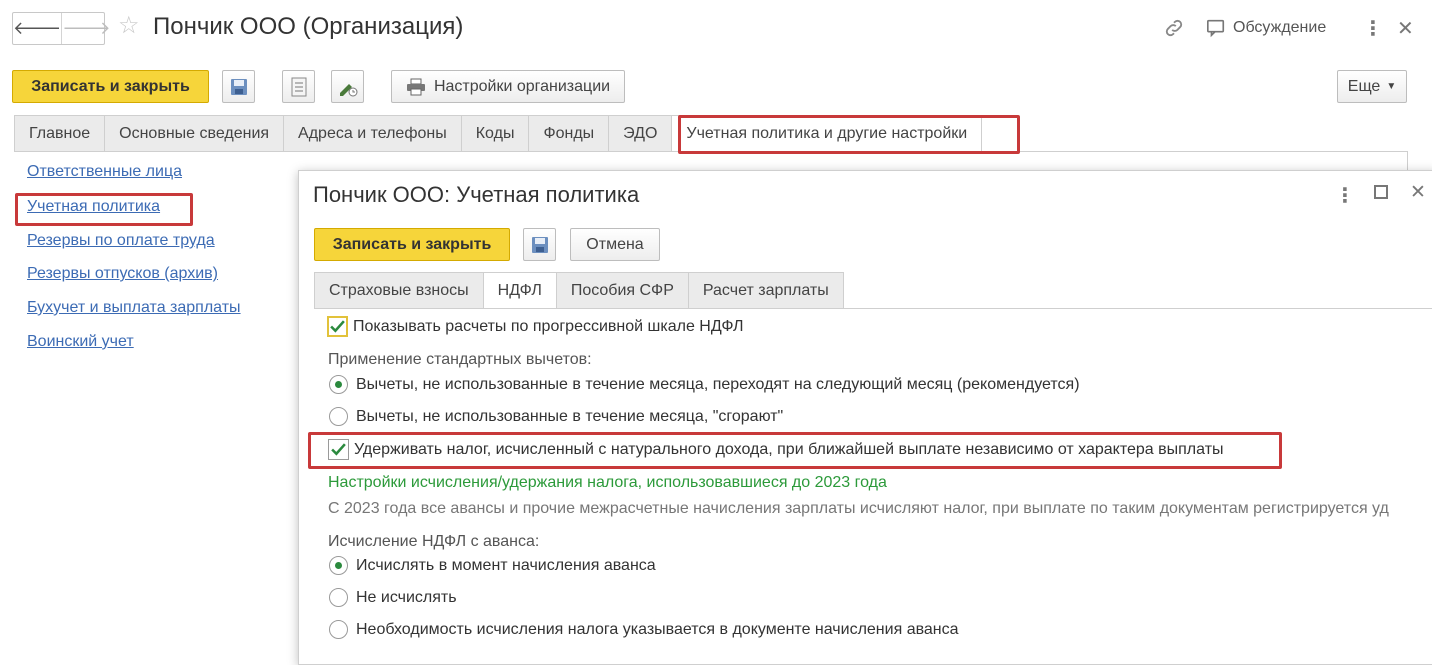 This screenshot has height=665, width=1432. Describe the element at coordinates (412, 244) in the screenshot. I see `dialog-save-close-button: Записать и закрыть` at that location.